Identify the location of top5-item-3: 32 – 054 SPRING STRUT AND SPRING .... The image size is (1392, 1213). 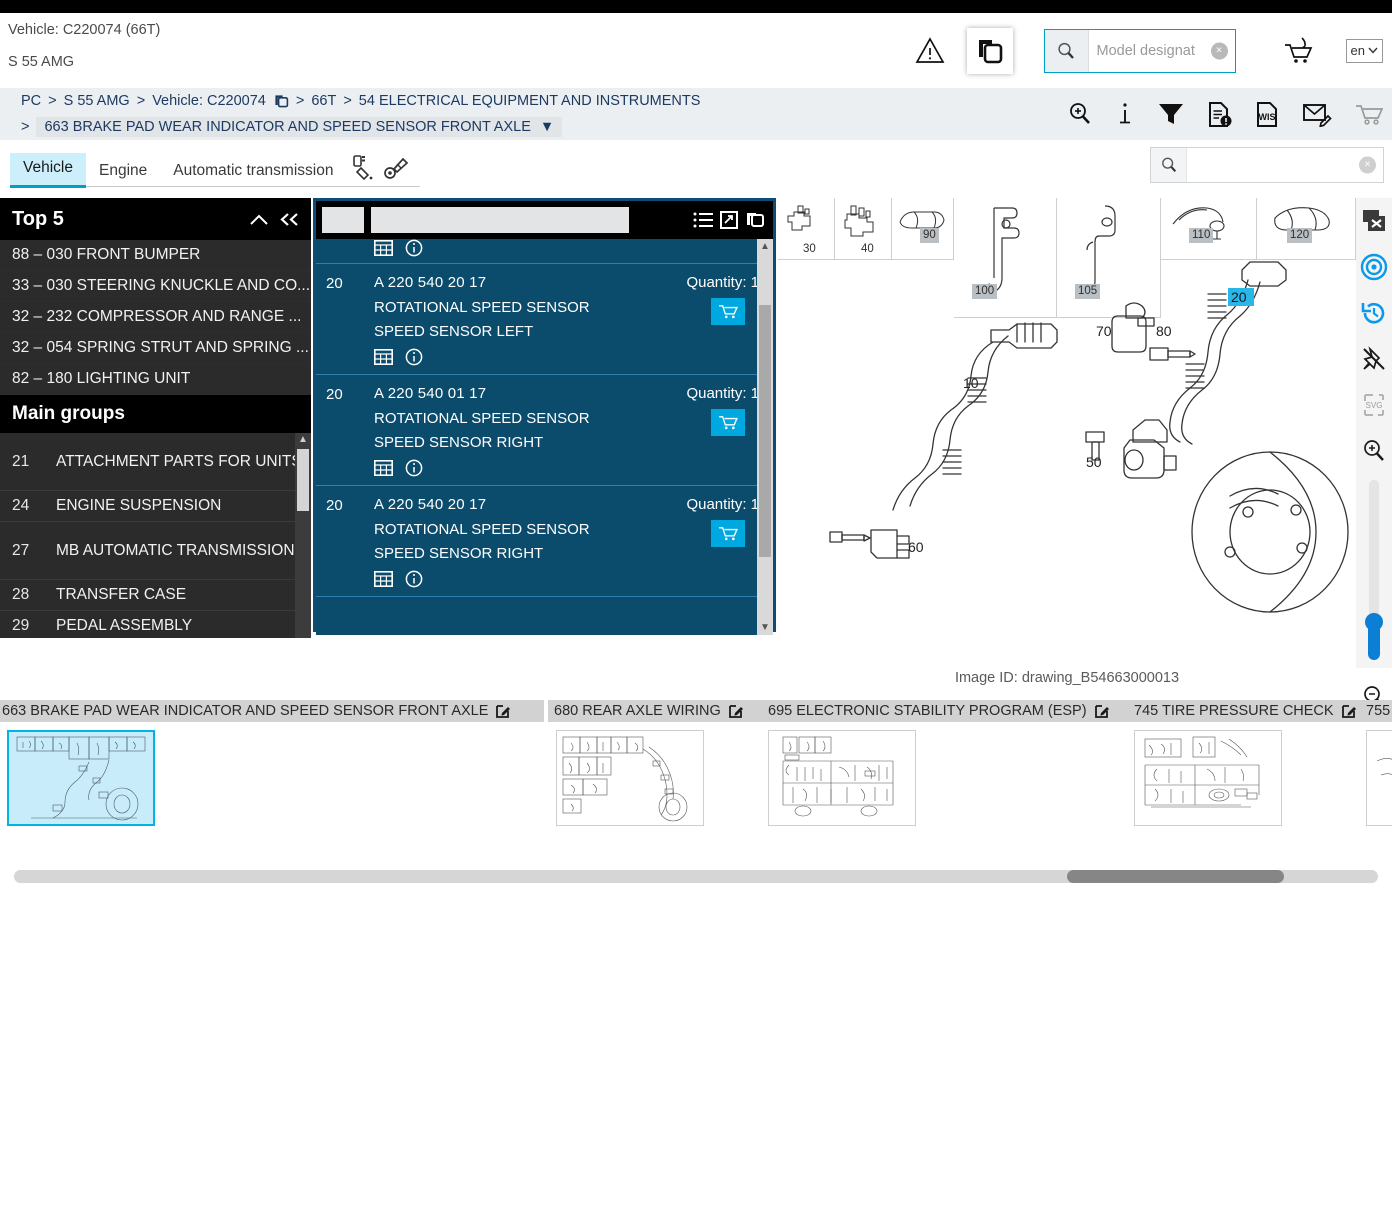
(155, 348).